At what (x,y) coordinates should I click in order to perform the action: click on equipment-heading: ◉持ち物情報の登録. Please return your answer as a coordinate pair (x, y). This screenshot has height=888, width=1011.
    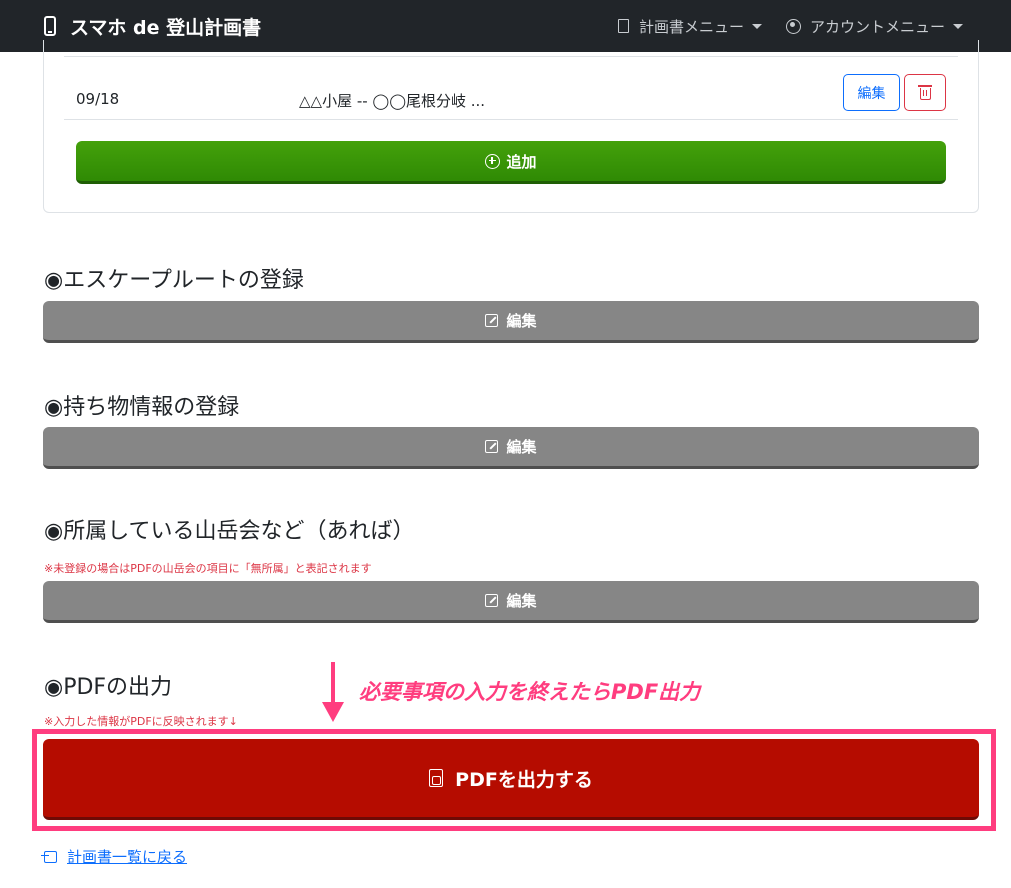
    Looking at the image, I should click on (142, 407).